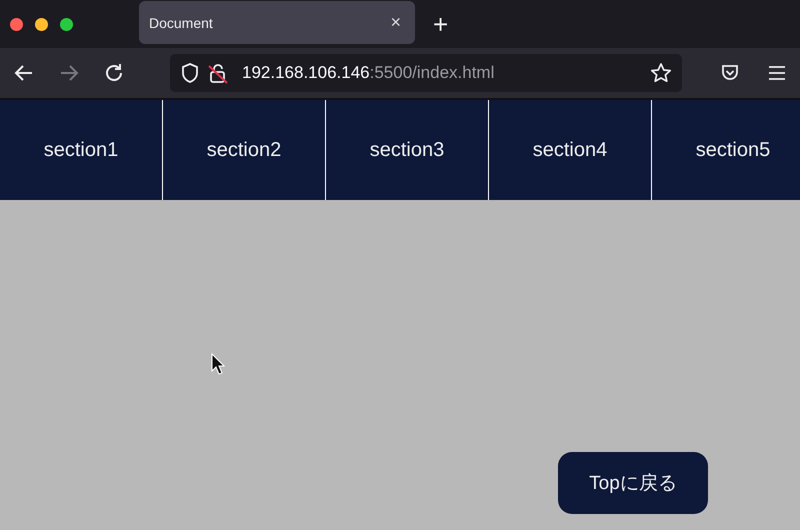 This screenshot has width=800, height=530. I want to click on pointer-cursor-icon, so click(218, 364).